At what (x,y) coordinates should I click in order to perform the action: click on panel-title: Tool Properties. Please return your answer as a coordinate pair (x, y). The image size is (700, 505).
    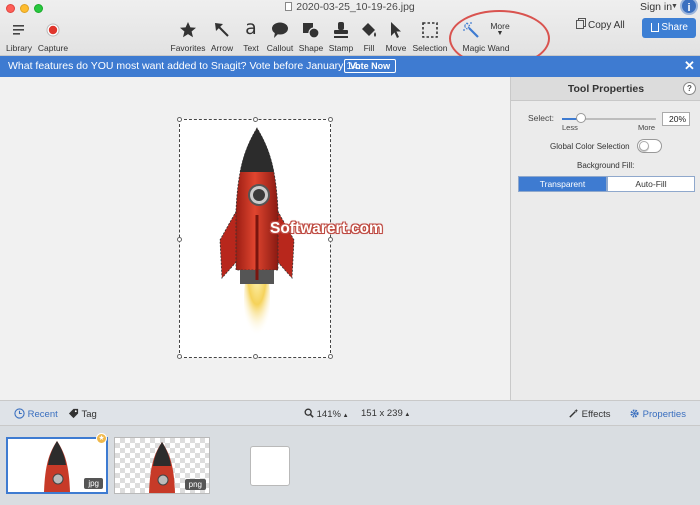
    Looking at the image, I should click on (606, 89).